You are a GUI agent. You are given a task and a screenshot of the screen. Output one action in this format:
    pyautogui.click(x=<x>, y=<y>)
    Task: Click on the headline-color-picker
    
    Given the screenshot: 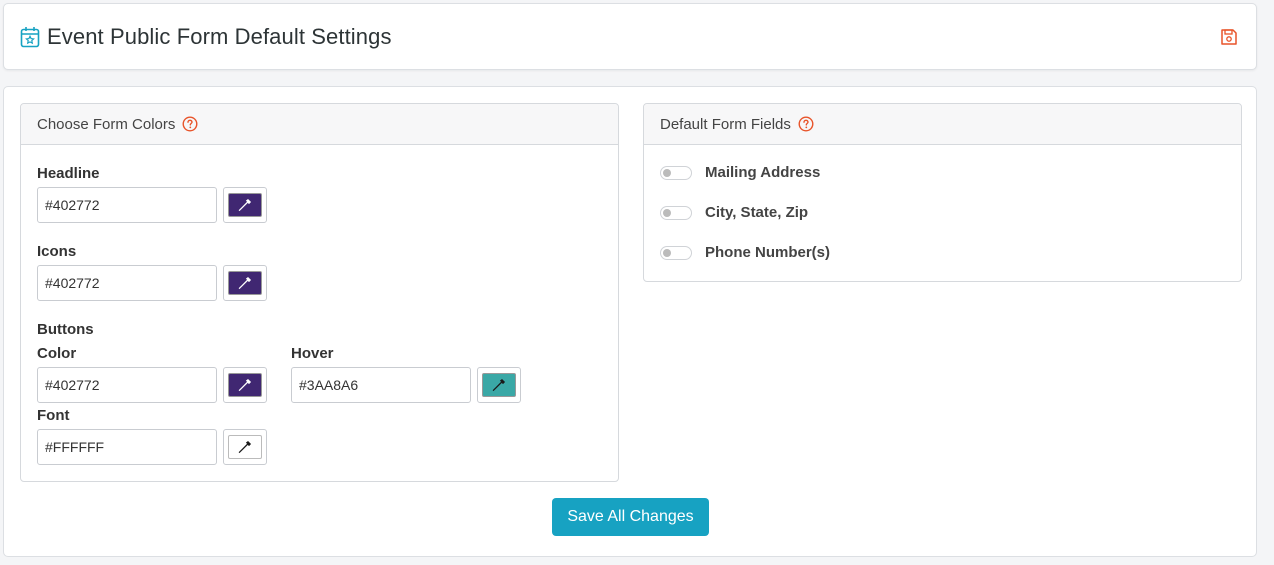 What is the action you would take?
    pyautogui.click(x=245, y=205)
    